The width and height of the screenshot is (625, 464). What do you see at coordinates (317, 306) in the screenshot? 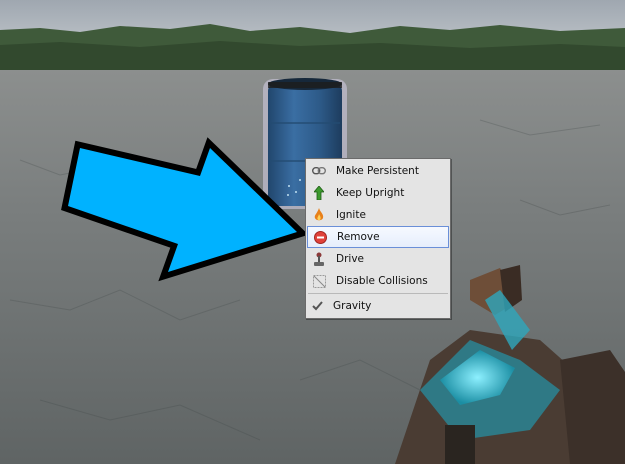
I see `checkmark-icon` at bounding box center [317, 306].